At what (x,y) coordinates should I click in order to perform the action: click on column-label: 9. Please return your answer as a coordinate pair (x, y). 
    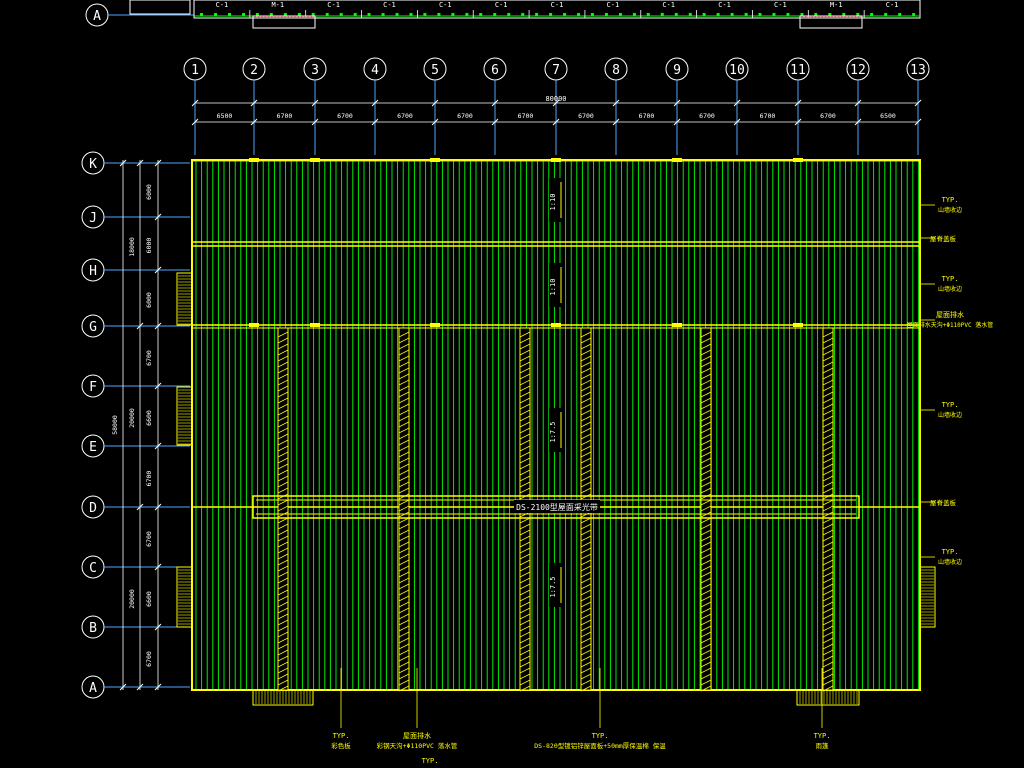
    Looking at the image, I should click on (677, 70).